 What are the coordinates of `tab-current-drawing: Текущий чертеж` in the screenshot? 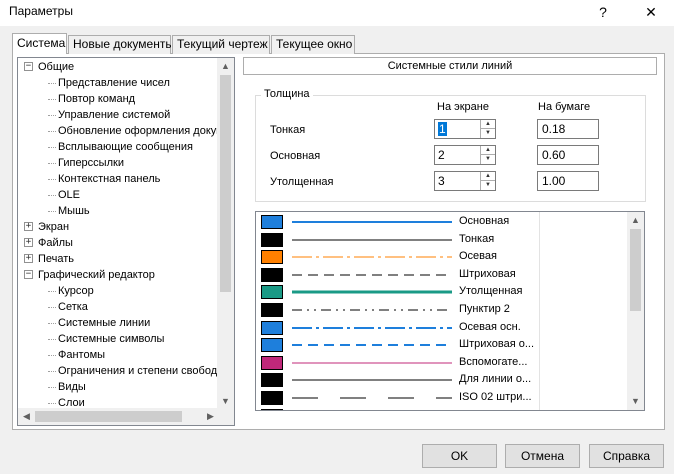 It's located at (221, 44).